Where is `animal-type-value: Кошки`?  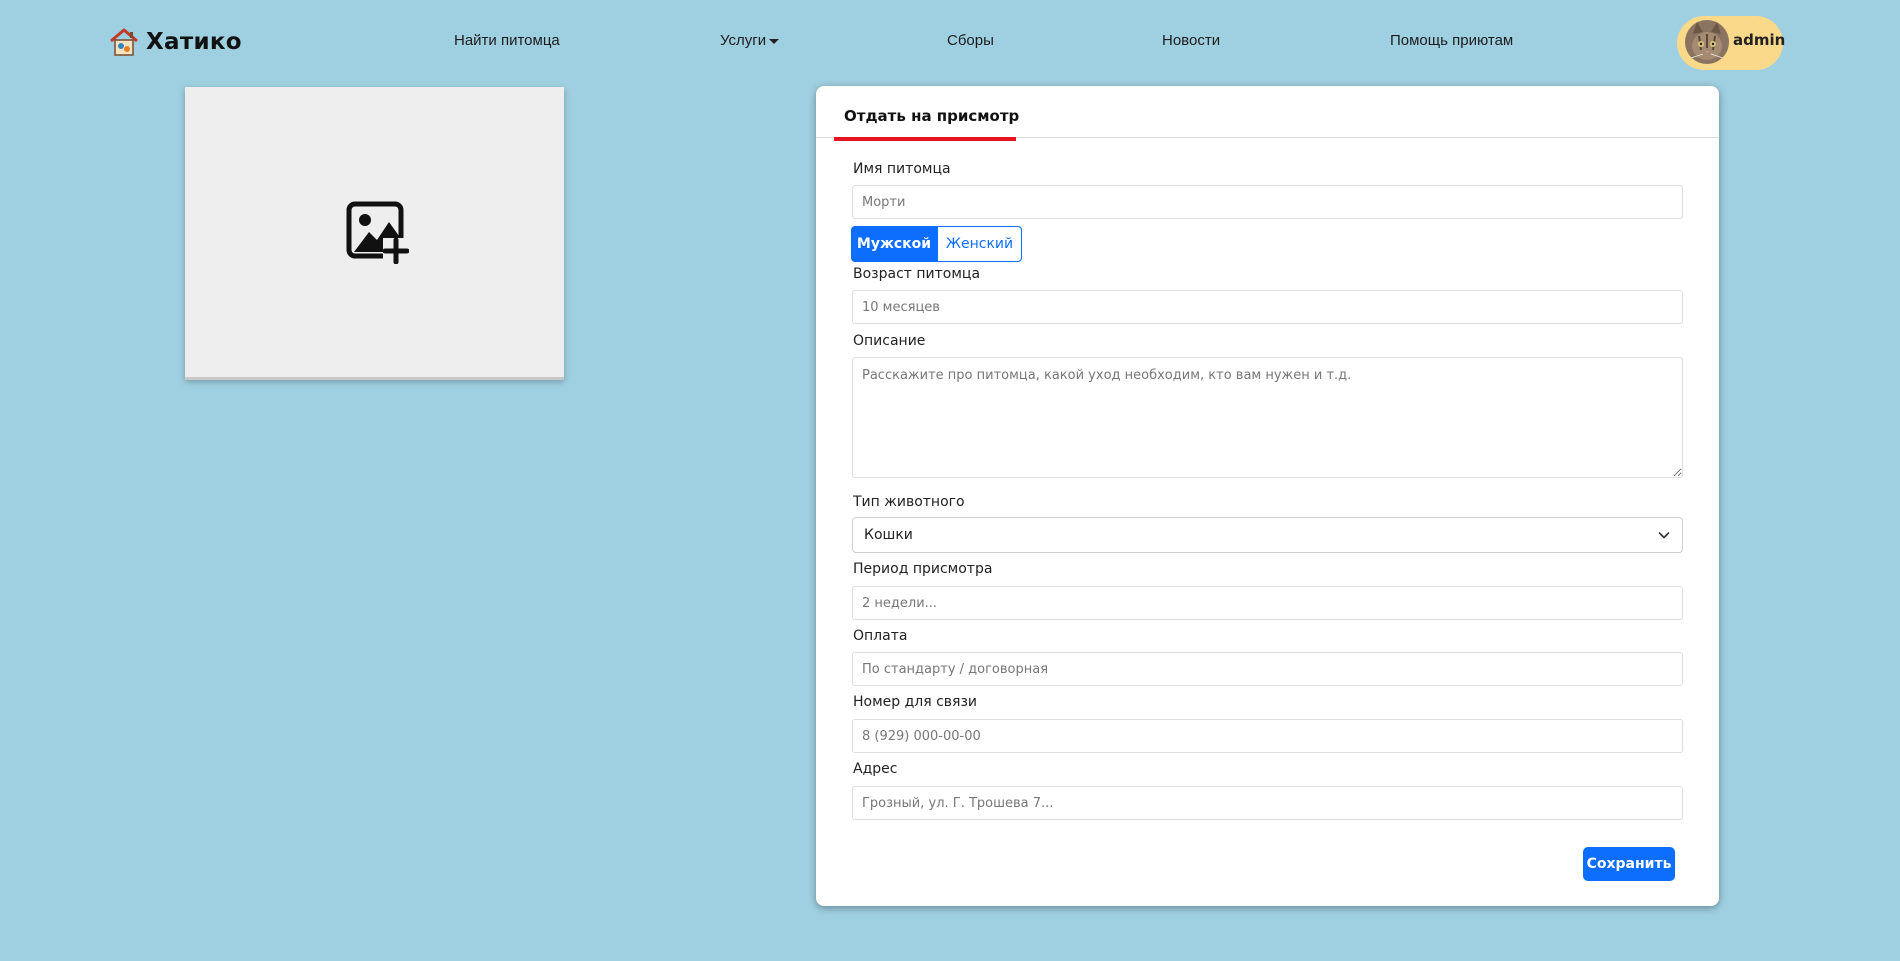
animal-type-value: Кошки is located at coordinates (888, 535).